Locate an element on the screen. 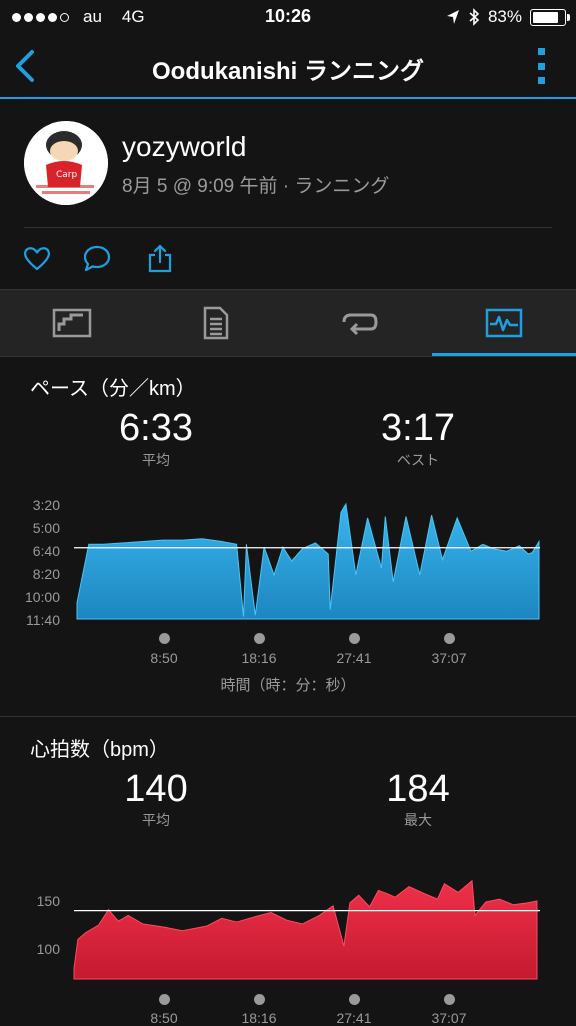 This screenshot has height=1026, width=576. comment-bubble-icon is located at coordinates (97, 258).